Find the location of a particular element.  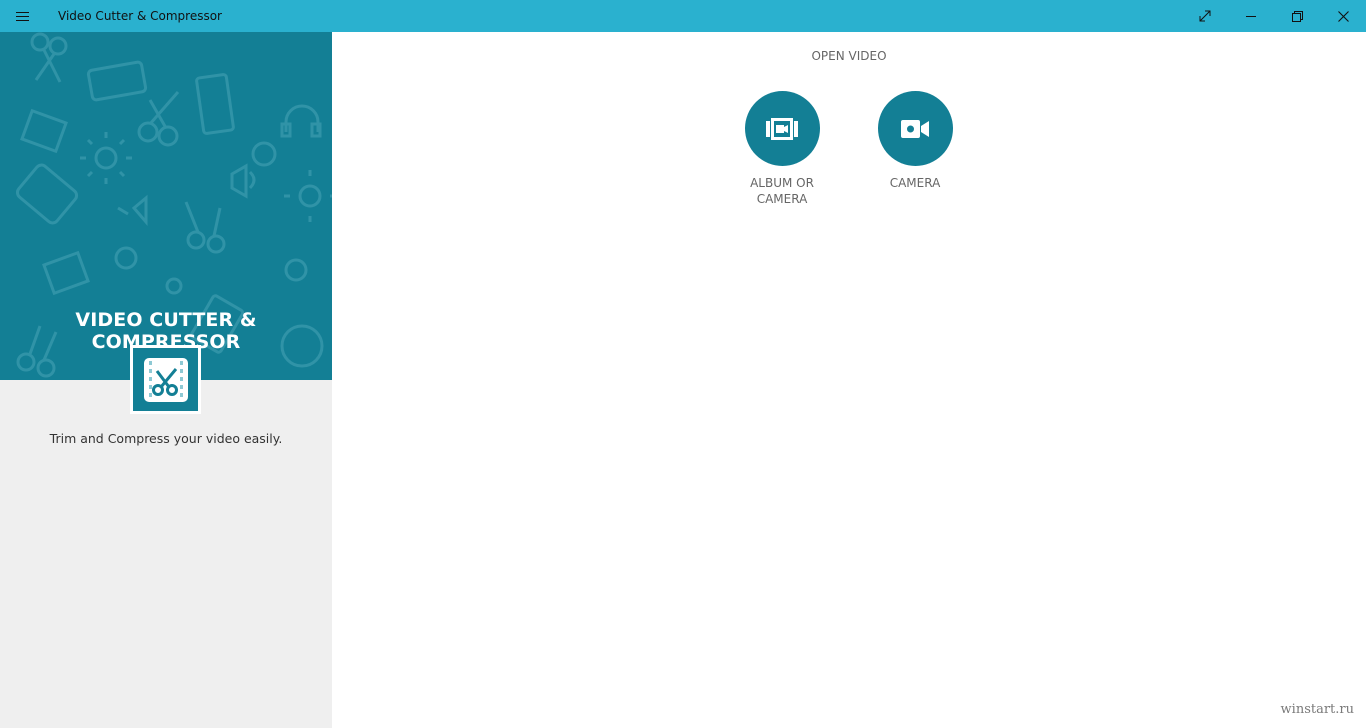

scissors-film-icon is located at coordinates (165, 379).